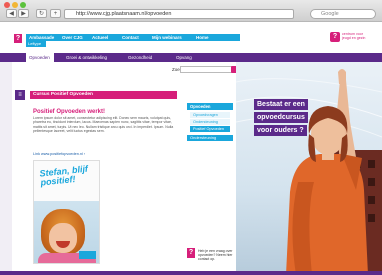  I want to click on hero-headline-2: opvoedcursus, so click(281, 117).